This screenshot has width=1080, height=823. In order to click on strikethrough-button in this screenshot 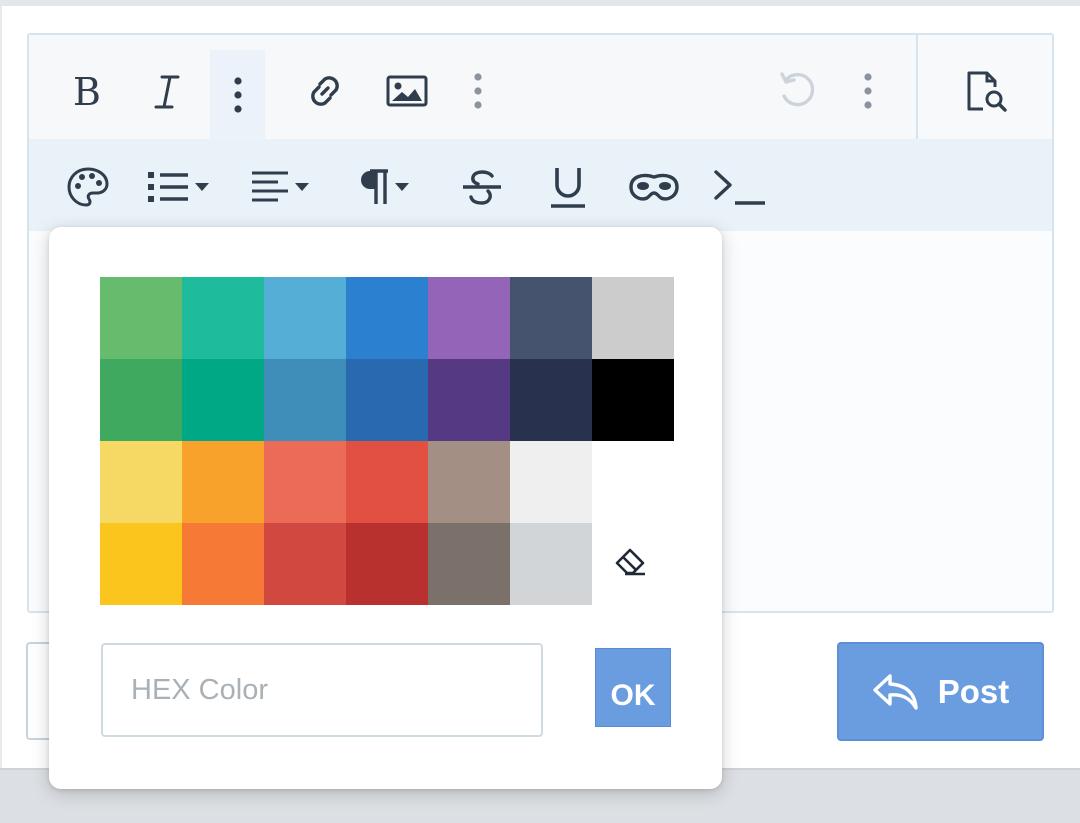, I will do `click(482, 187)`.